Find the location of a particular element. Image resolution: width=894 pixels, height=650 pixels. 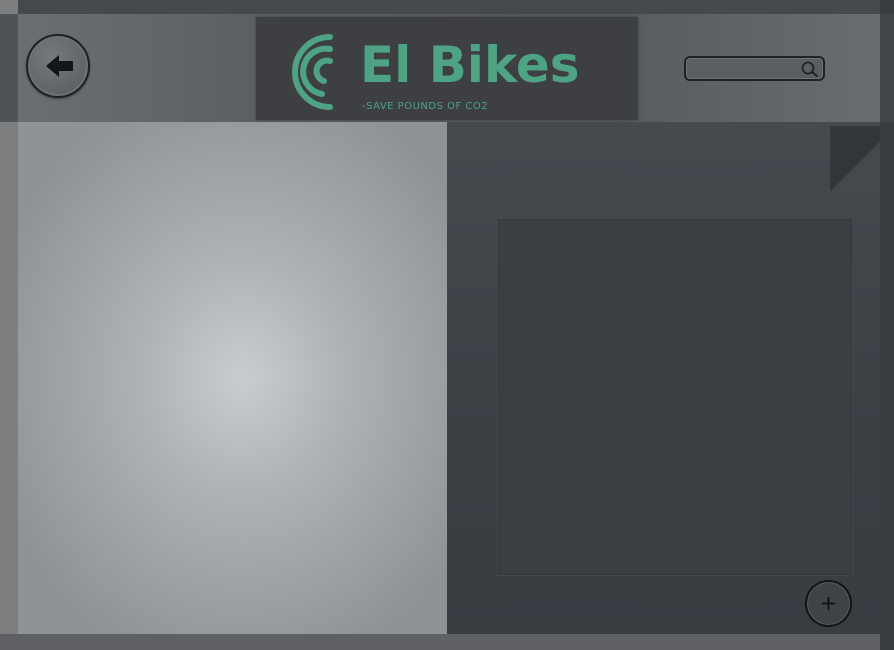

back-button is located at coordinates (58, 66).